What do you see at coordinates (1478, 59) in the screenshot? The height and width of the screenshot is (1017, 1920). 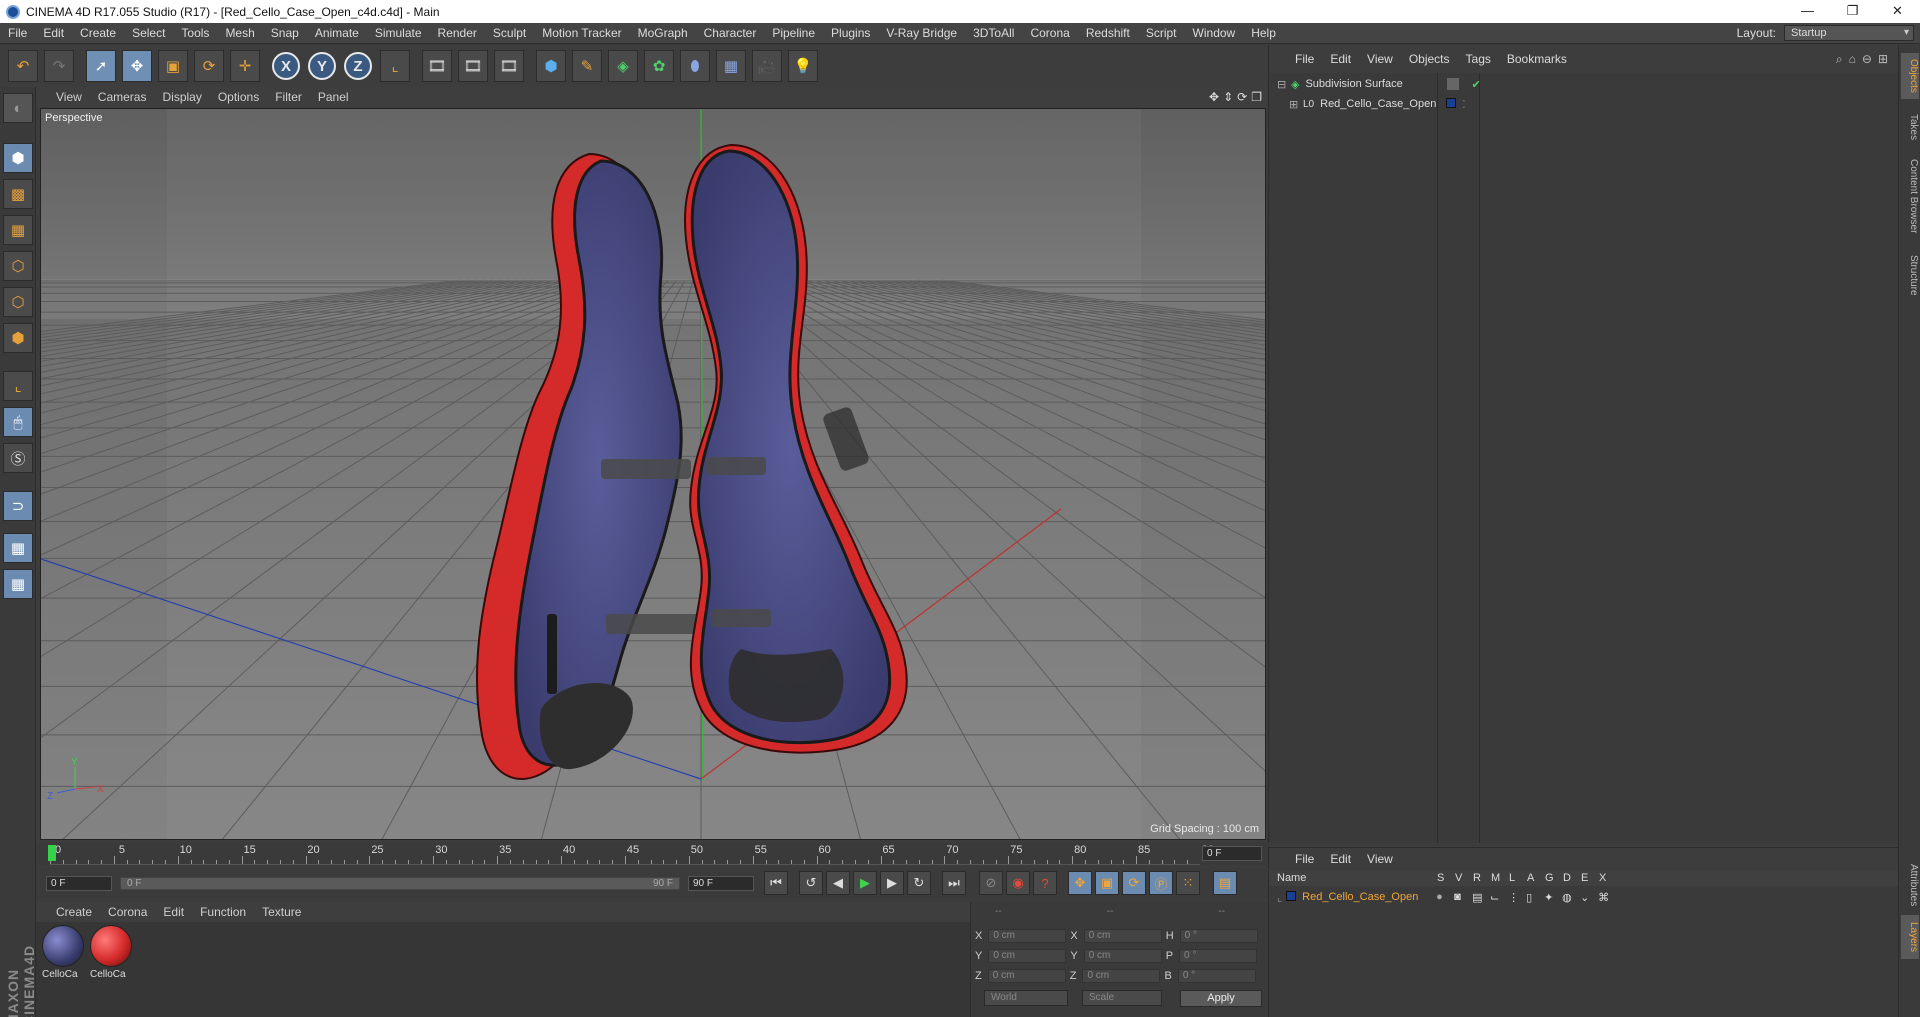 I see `objects-menu-tags: Tags` at bounding box center [1478, 59].